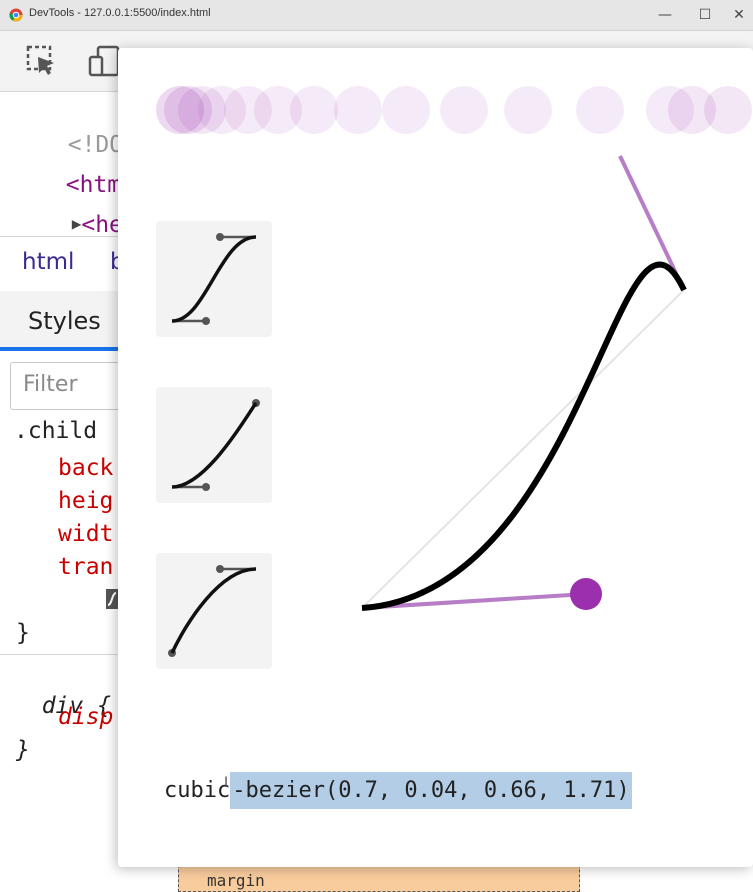 The height and width of the screenshot is (892, 753). What do you see at coordinates (236, 880) in the screenshot?
I see `margin-label: margin` at bounding box center [236, 880].